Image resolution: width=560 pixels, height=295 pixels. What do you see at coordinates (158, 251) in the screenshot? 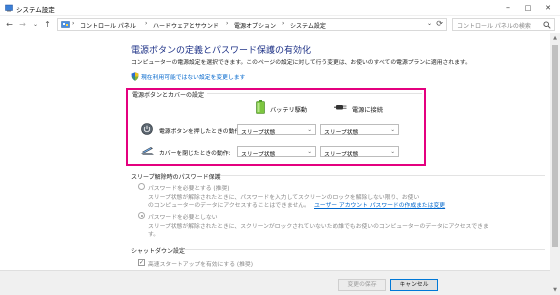
I see `section-heading-shutdown: シャットダウン設定` at bounding box center [158, 251].